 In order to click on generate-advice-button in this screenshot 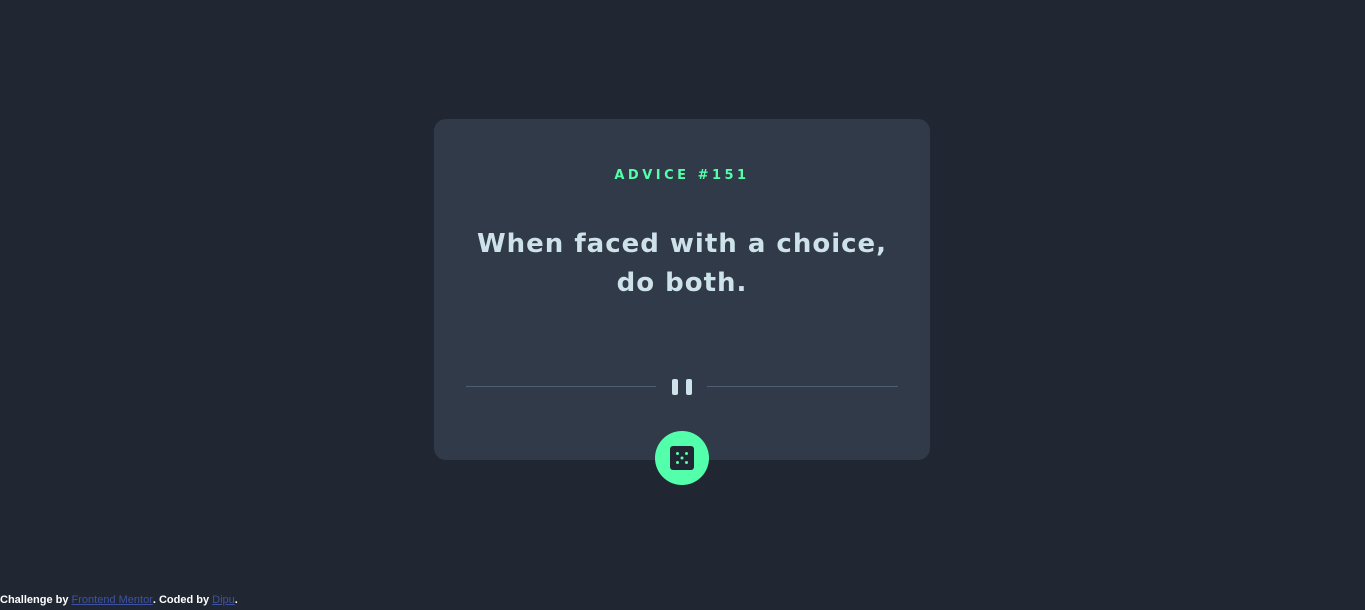, I will do `click(682, 458)`.